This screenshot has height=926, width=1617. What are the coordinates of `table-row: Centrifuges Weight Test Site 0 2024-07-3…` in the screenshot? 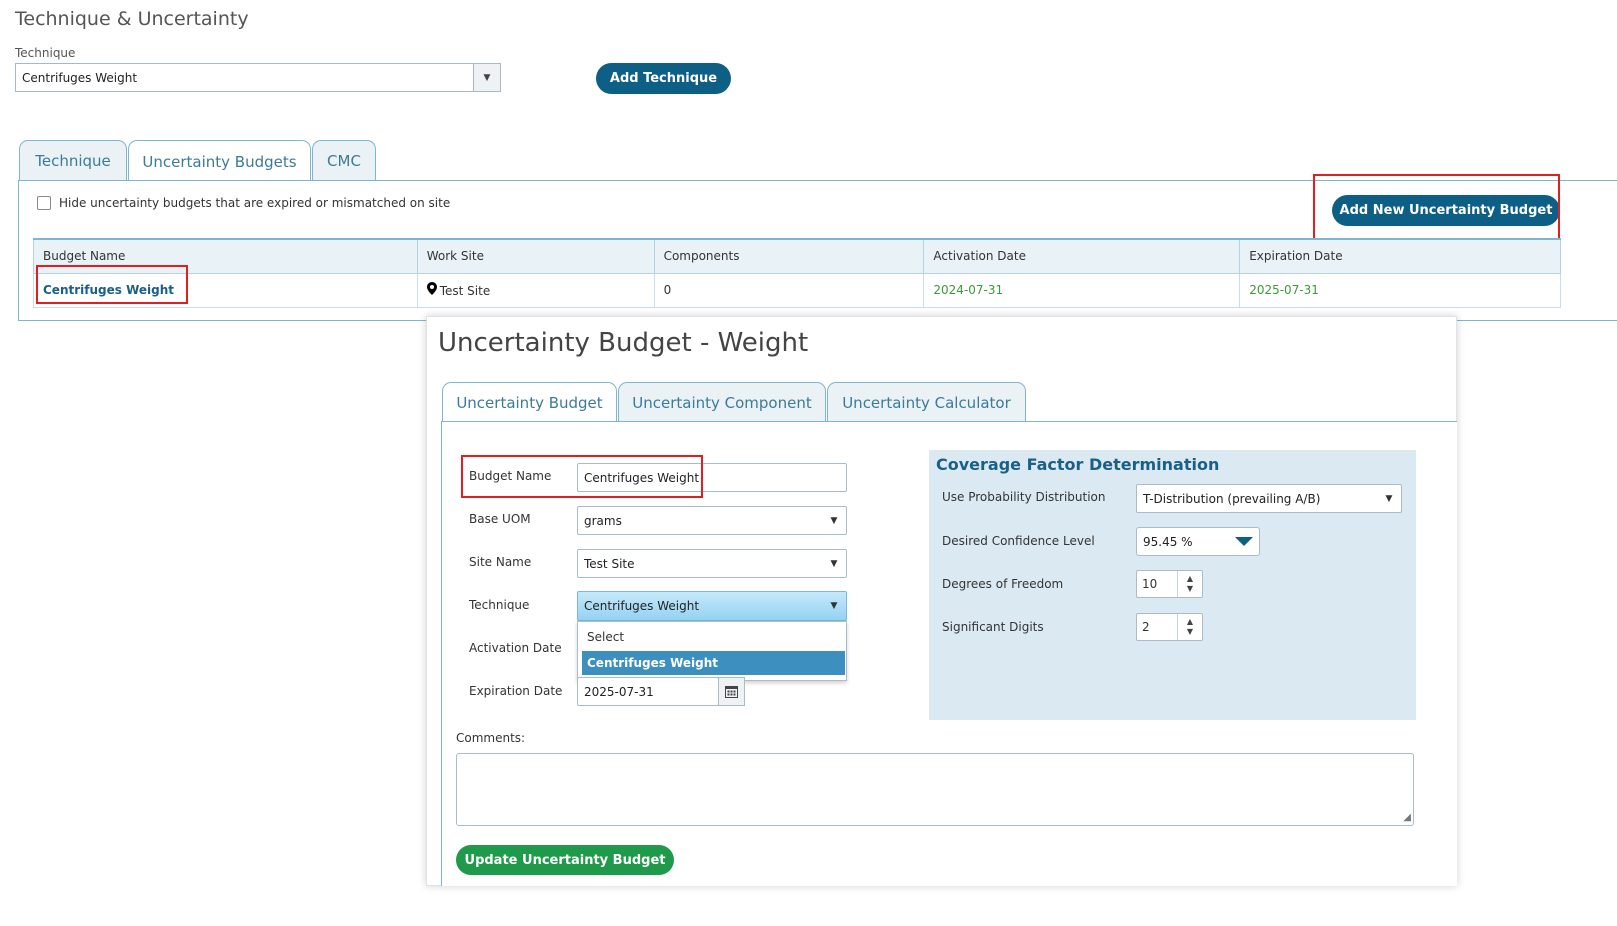 It's located at (797, 290).